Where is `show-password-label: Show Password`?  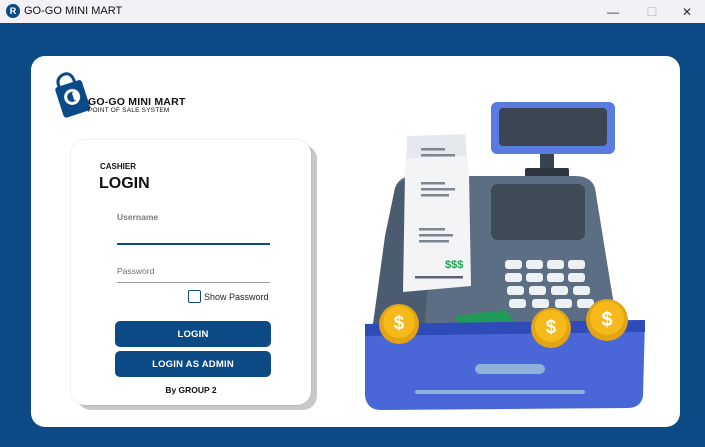 show-password-label: Show Password is located at coordinates (236, 297).